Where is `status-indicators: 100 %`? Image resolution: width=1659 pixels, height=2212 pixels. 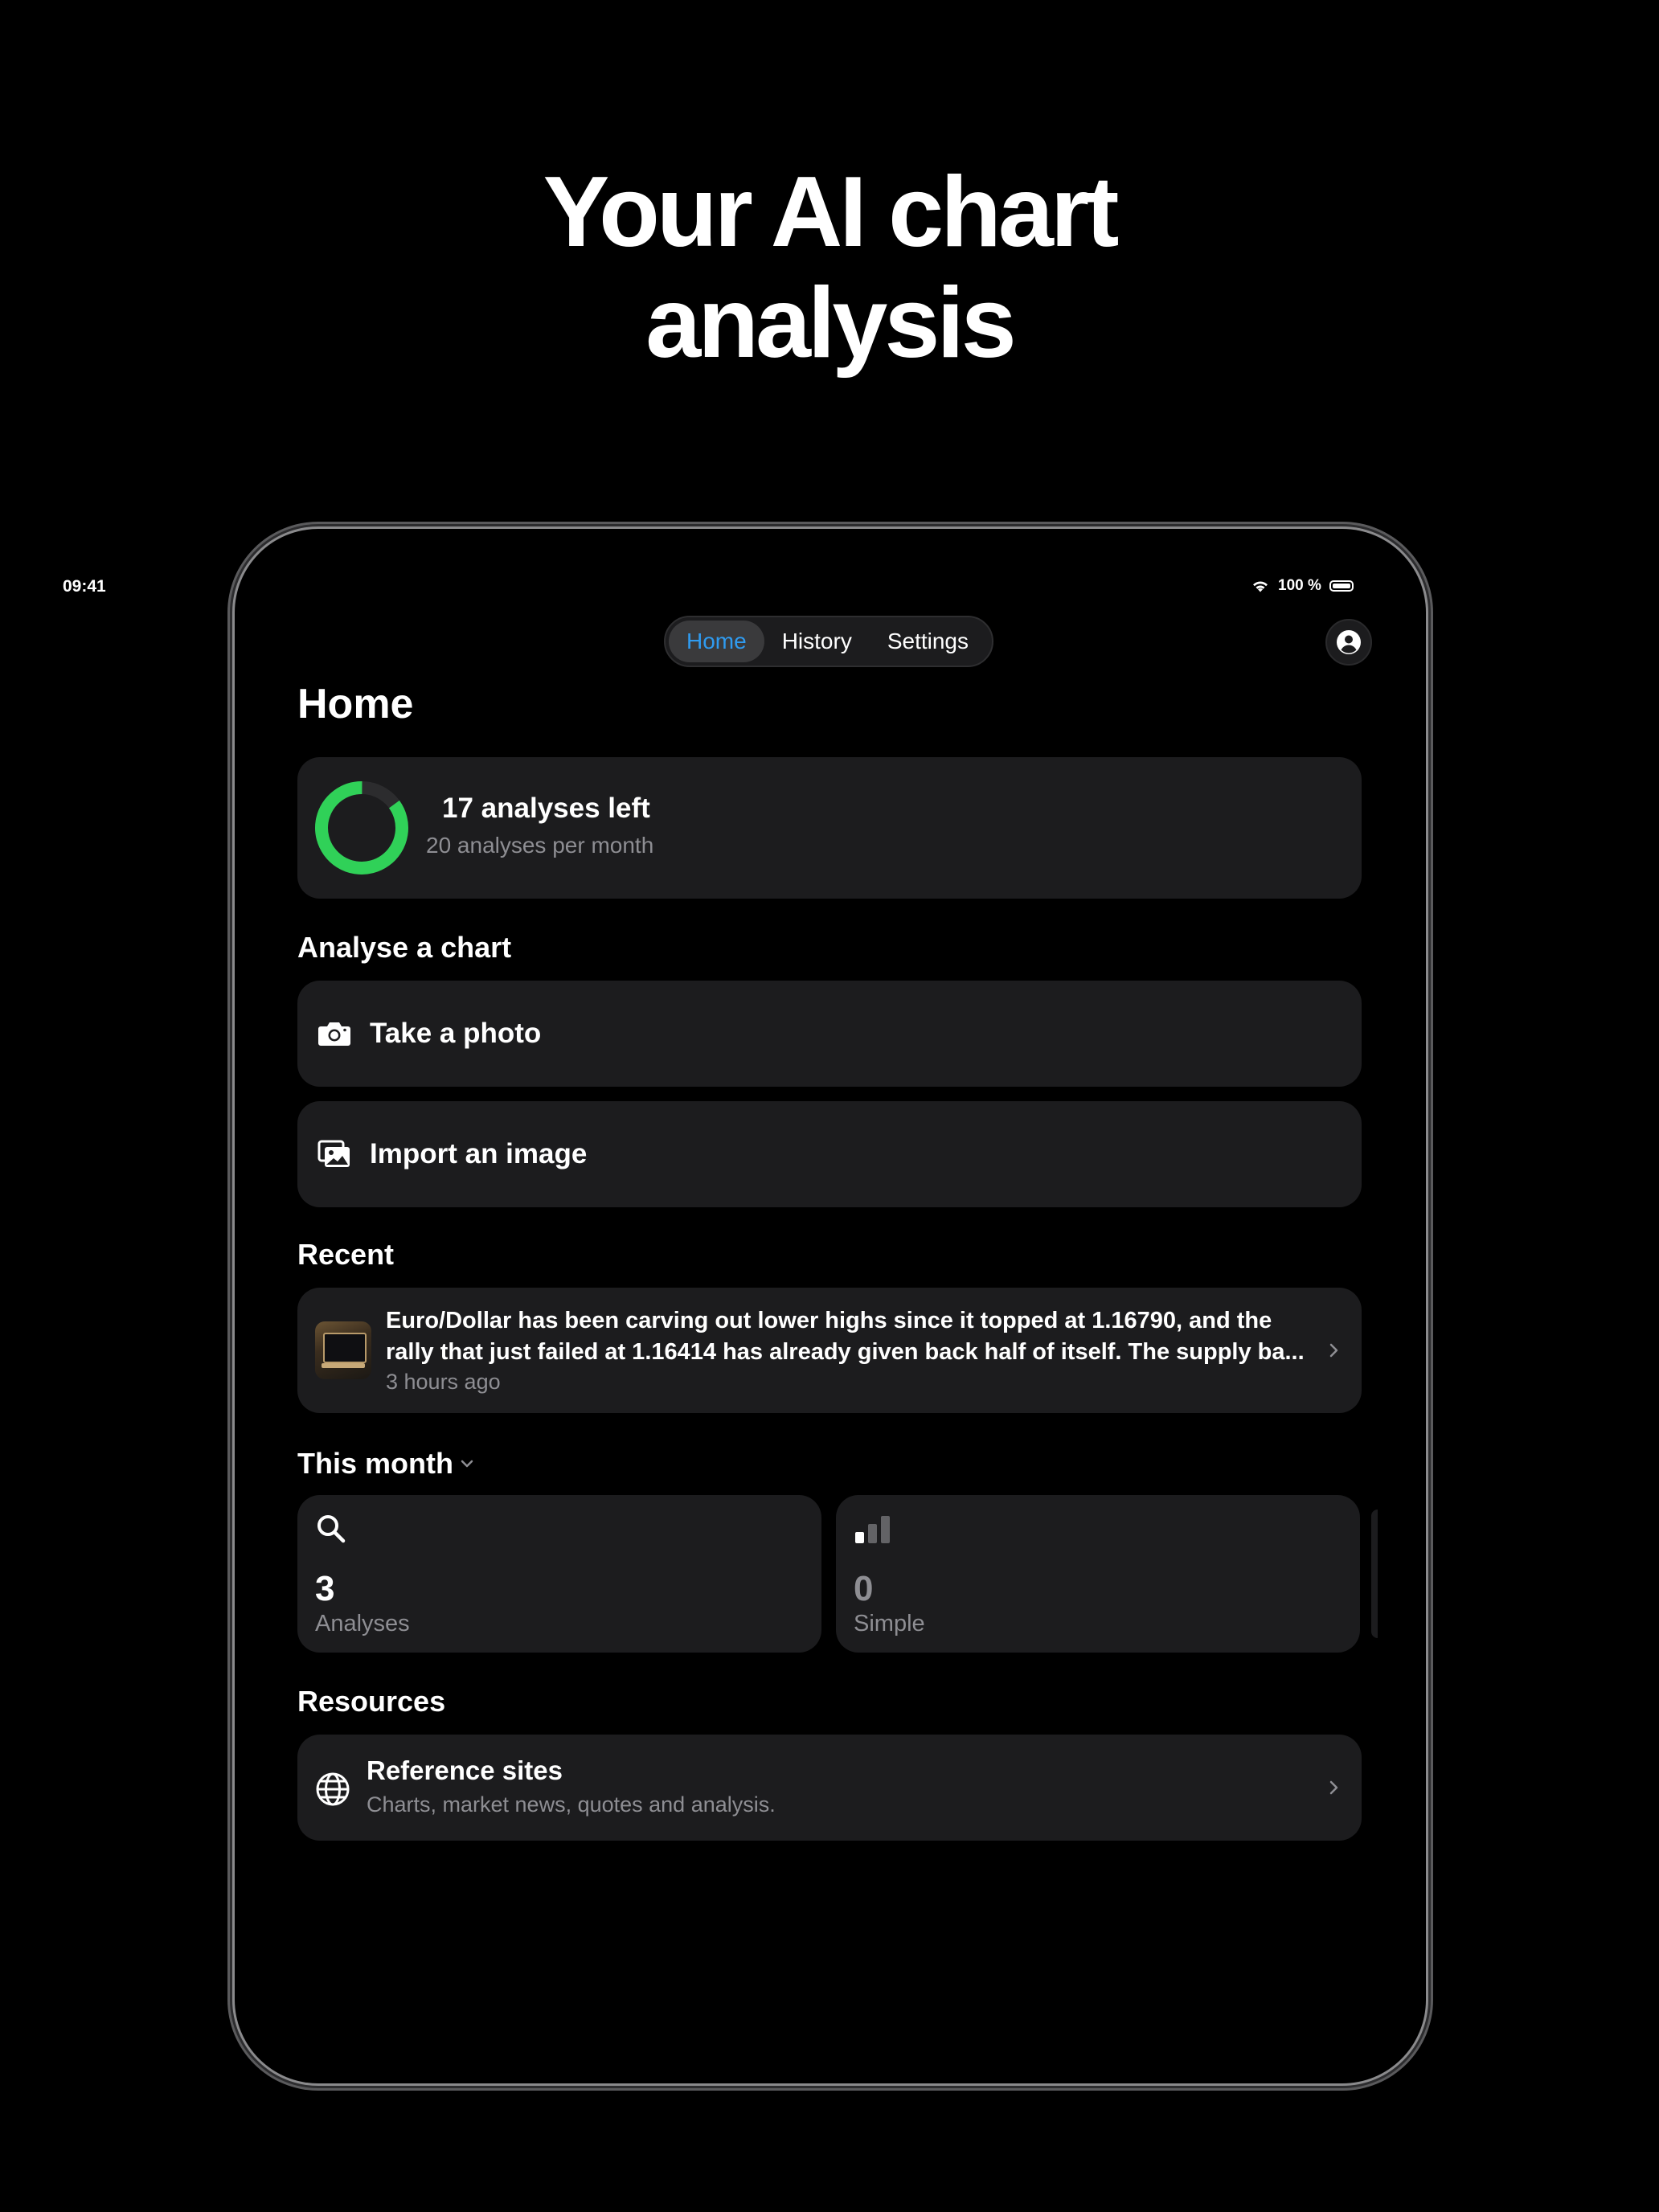
status-indicators: 100 % is located at coordinates (1302, 586).